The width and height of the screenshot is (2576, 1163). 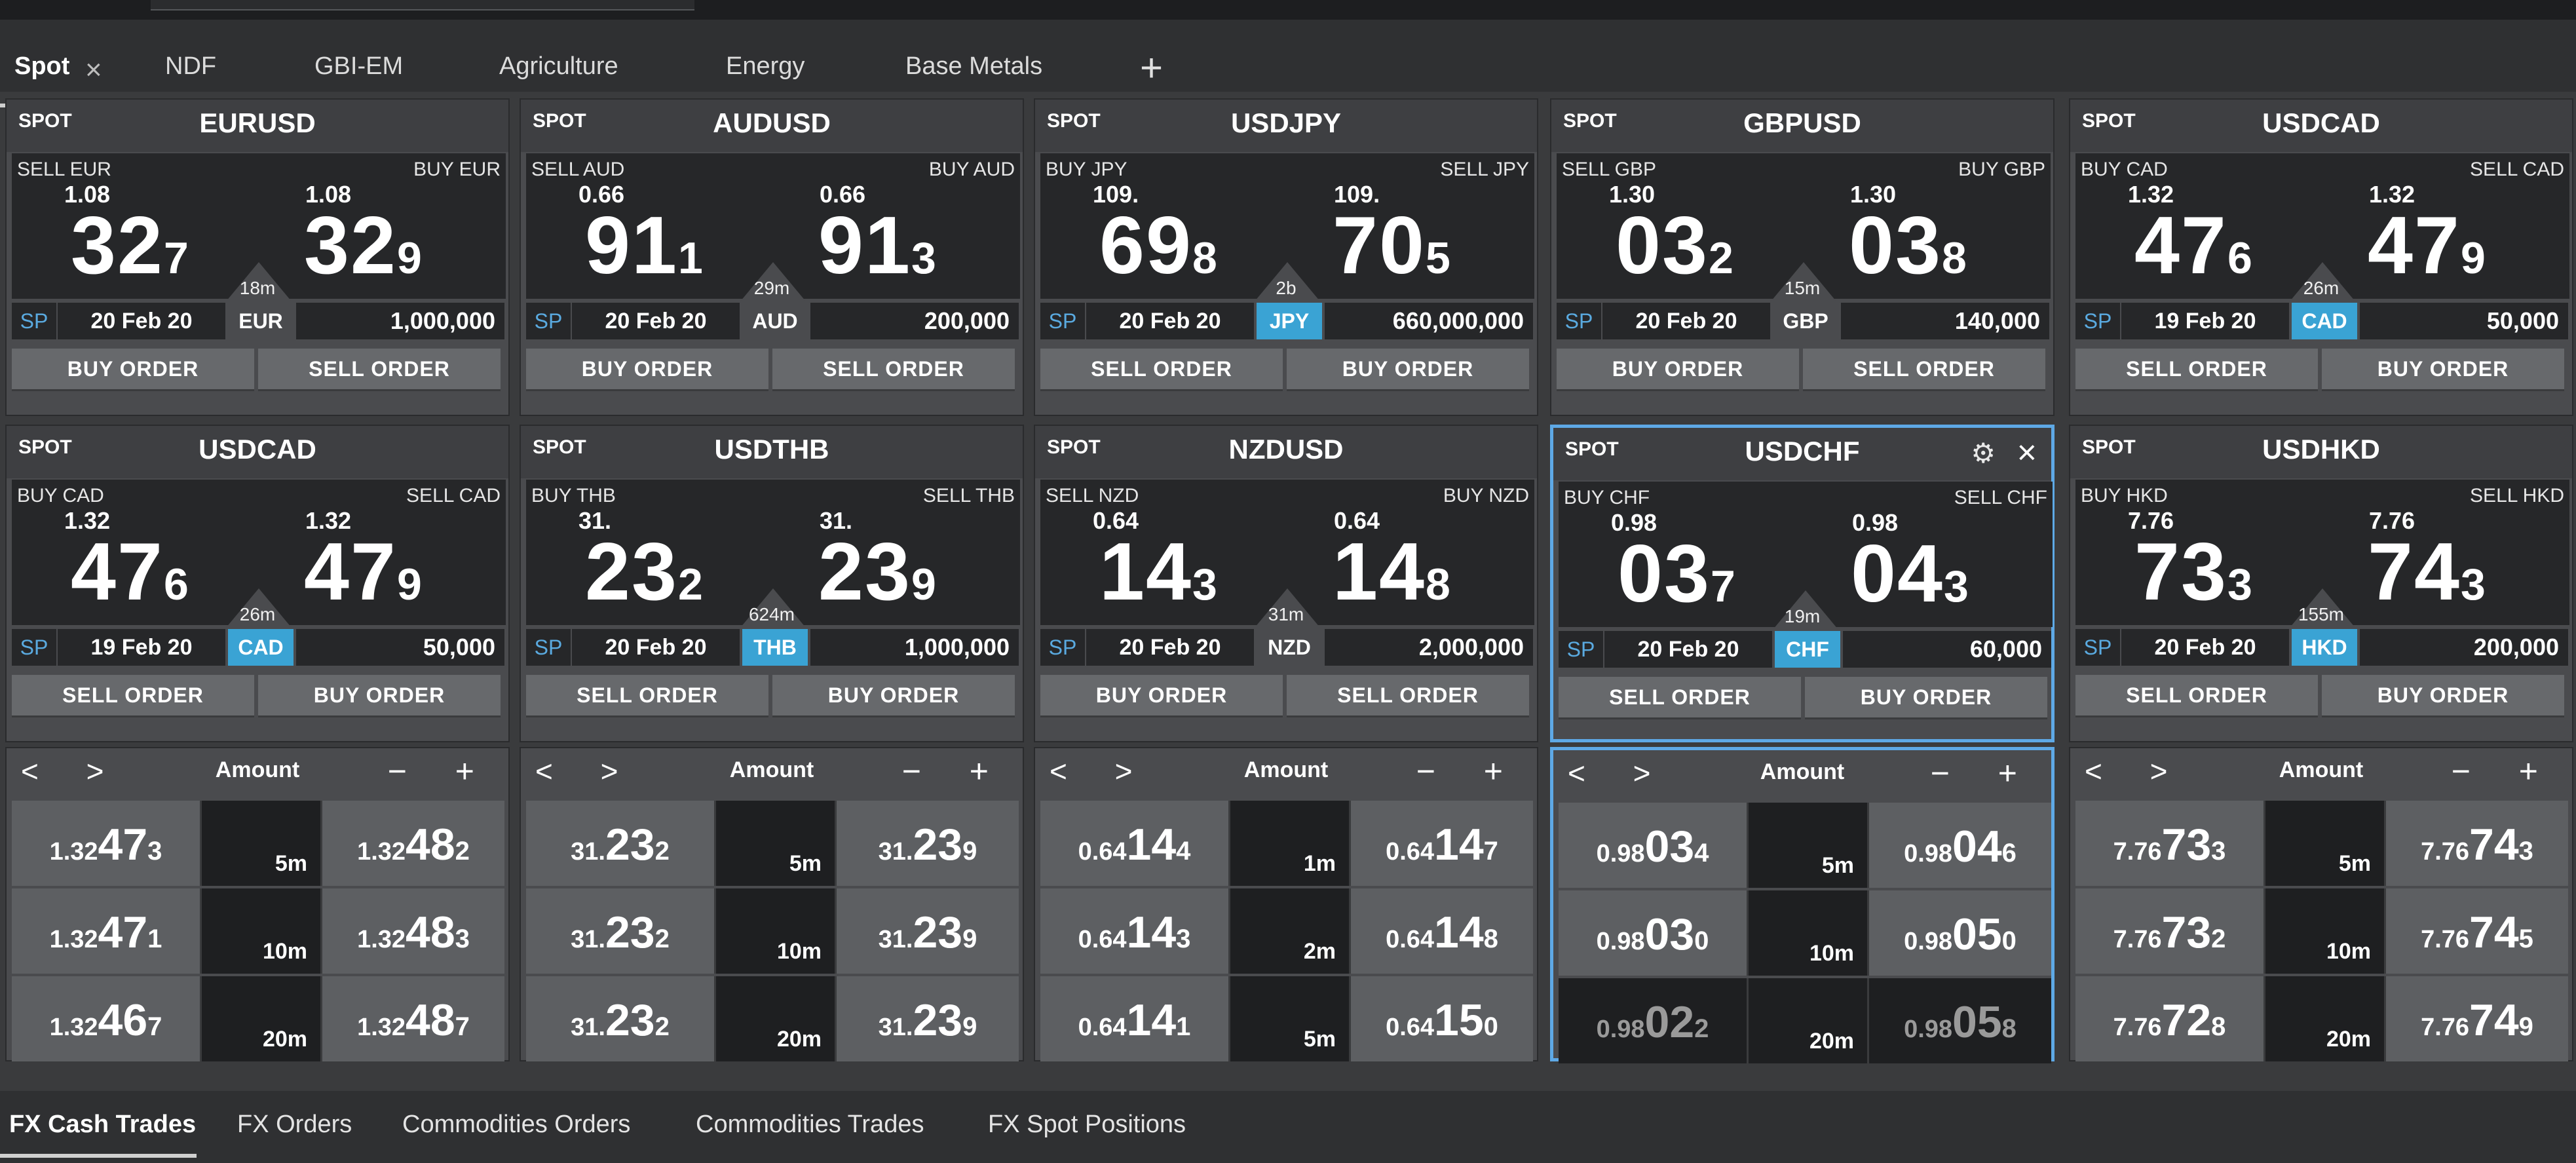 What do you see at coordinates (1654, 845) in the screenshot?
I see `ladder-bid-price: 0.98034` at bounding box center [1654, 845].